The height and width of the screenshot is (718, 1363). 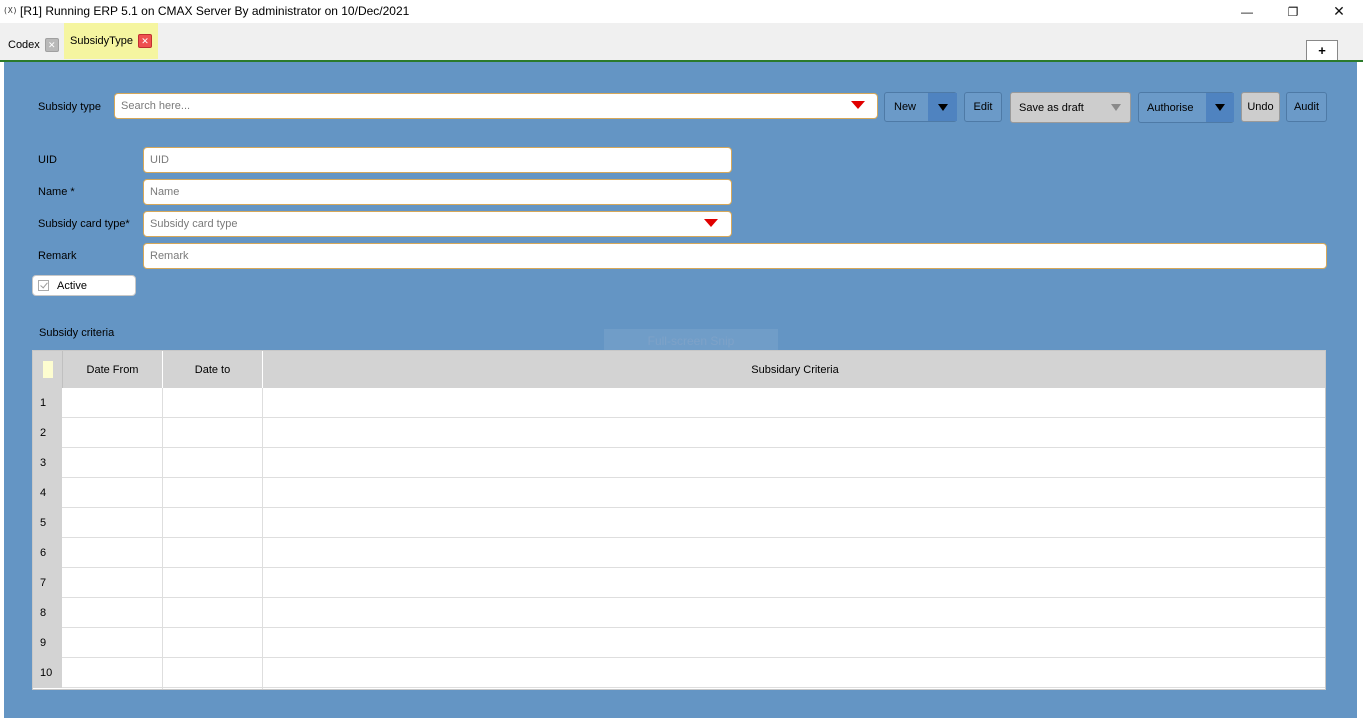 What do you see at coordinates (213, 369) in the screenshot?
I see `column-header-date-to: Date to` at bounding box center [213, 369].